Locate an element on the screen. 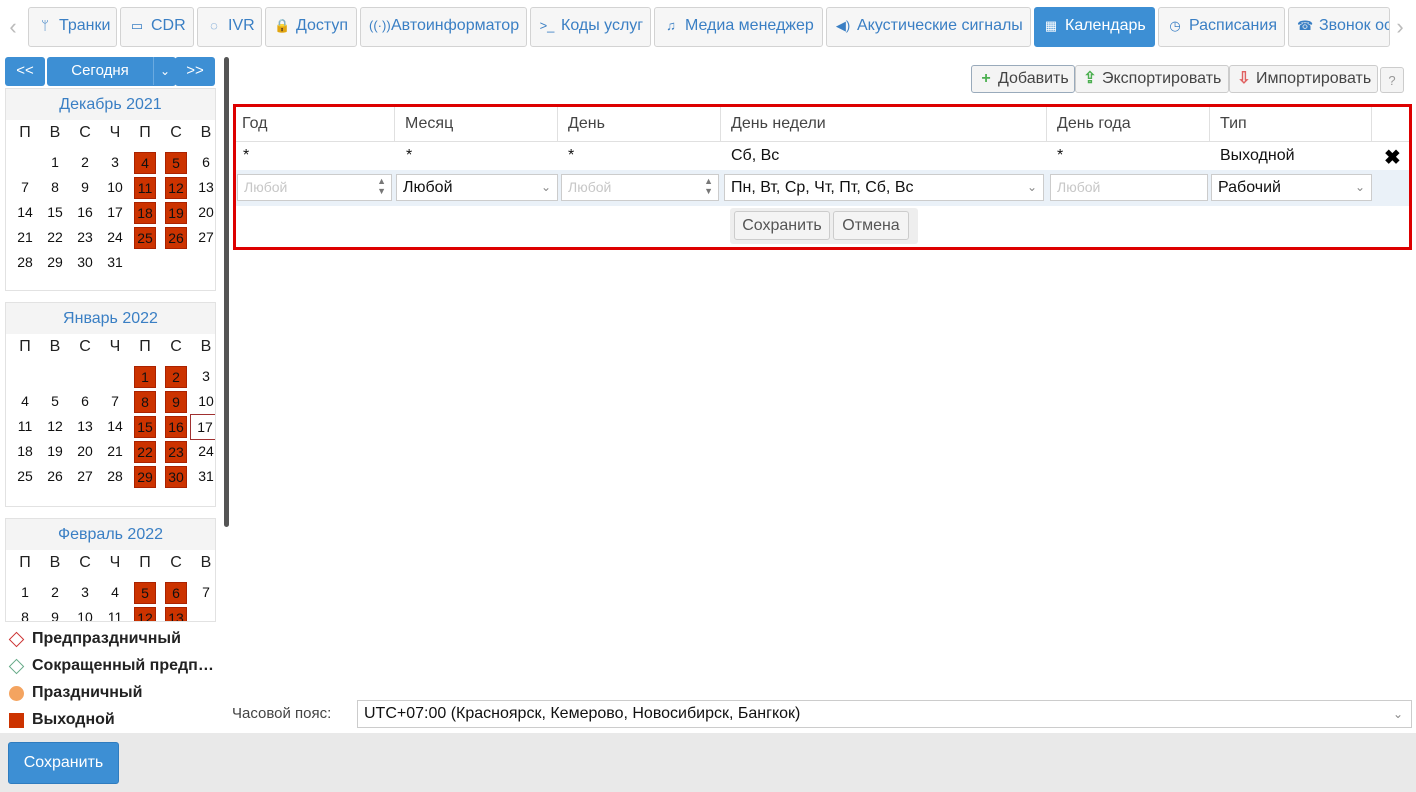  col-day: День is located at coordinates (639, 124).